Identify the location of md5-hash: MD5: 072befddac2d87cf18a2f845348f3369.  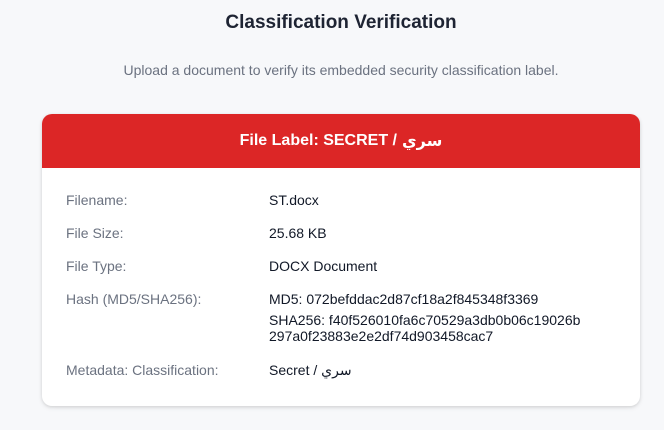
(404, 299).